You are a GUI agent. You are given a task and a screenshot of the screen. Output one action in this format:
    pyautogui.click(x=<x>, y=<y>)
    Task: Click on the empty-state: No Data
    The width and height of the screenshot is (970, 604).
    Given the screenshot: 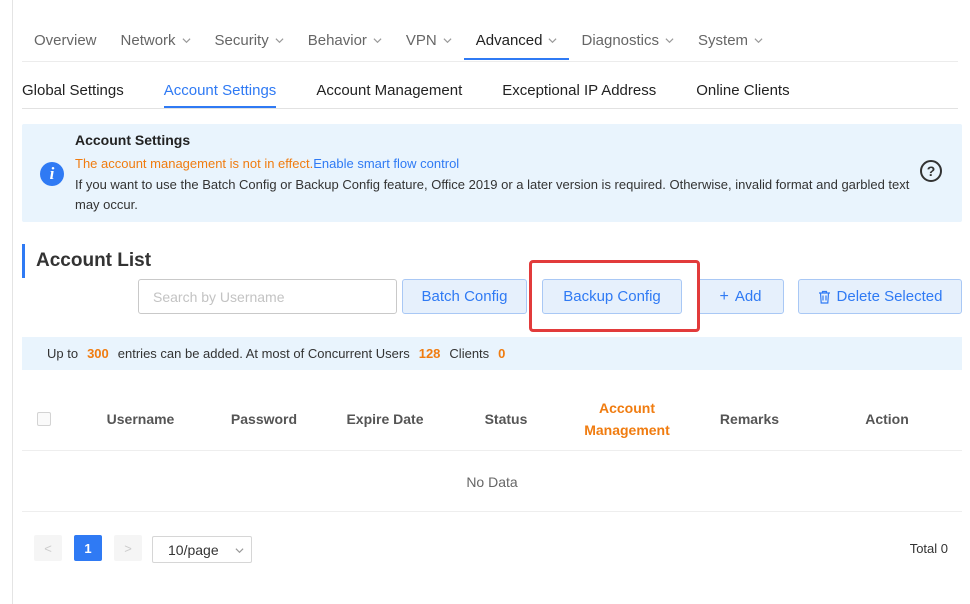 What is the action you would take?
    pyautogui.click(x=492, y=482)
    